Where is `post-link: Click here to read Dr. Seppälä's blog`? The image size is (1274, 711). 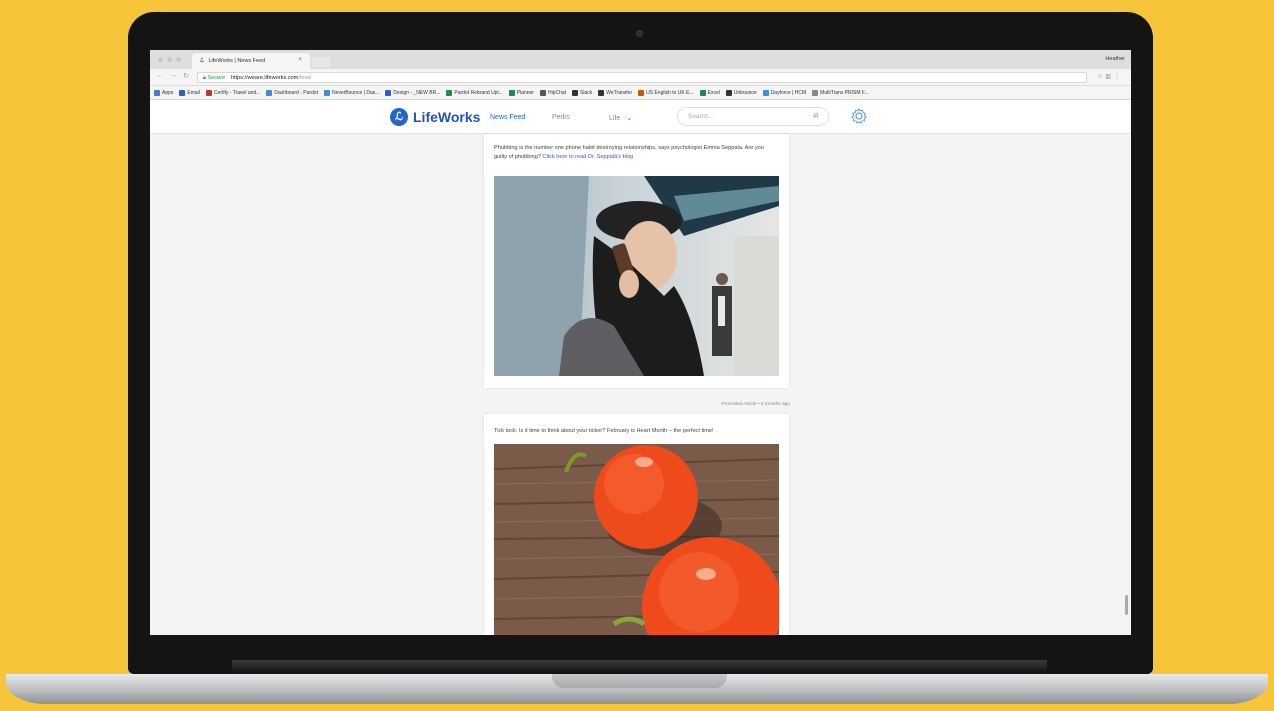
post-link: Click here to read Dr. Seppälä's blog is located at coordinates (588, 157).